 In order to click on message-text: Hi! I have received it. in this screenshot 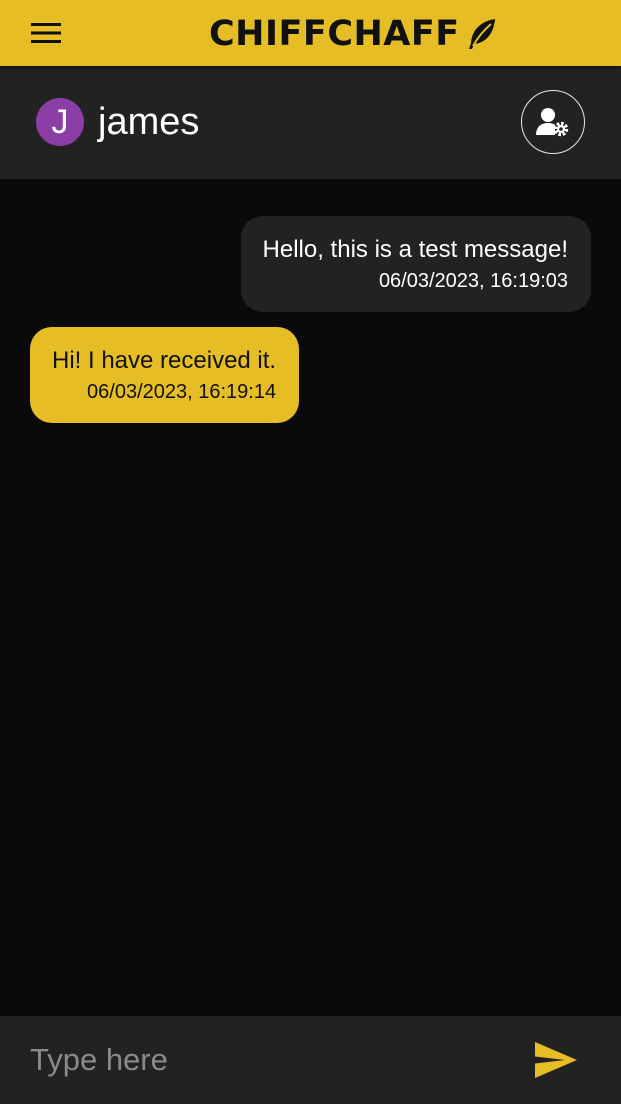, I will do `click(164, 360)`.